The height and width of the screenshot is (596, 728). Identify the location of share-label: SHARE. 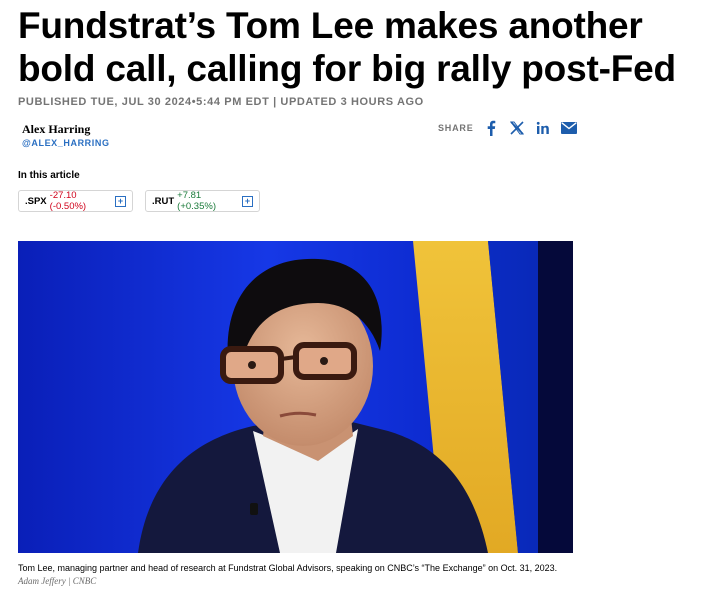
(456, 128).